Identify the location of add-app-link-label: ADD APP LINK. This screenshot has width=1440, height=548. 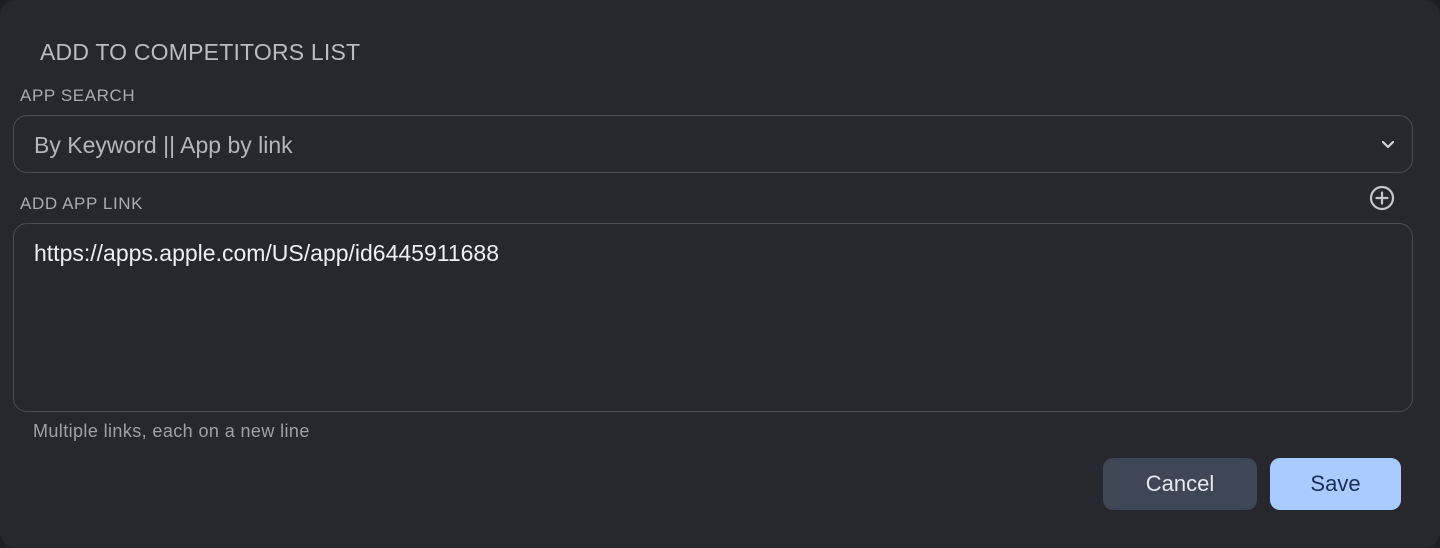
(82, 203).